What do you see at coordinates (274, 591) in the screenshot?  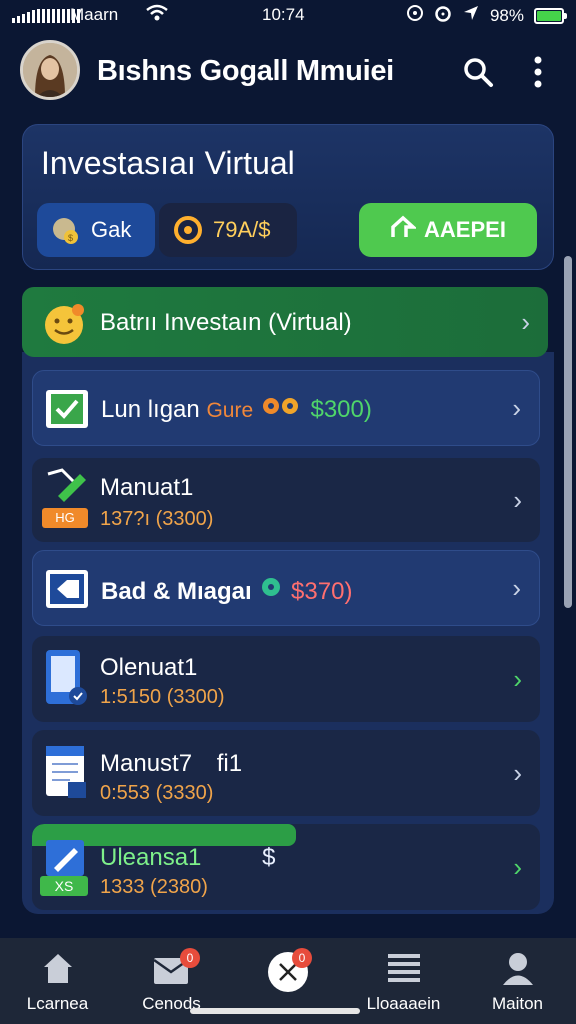 I see `gear-icon` at bounding box center [274, 591].